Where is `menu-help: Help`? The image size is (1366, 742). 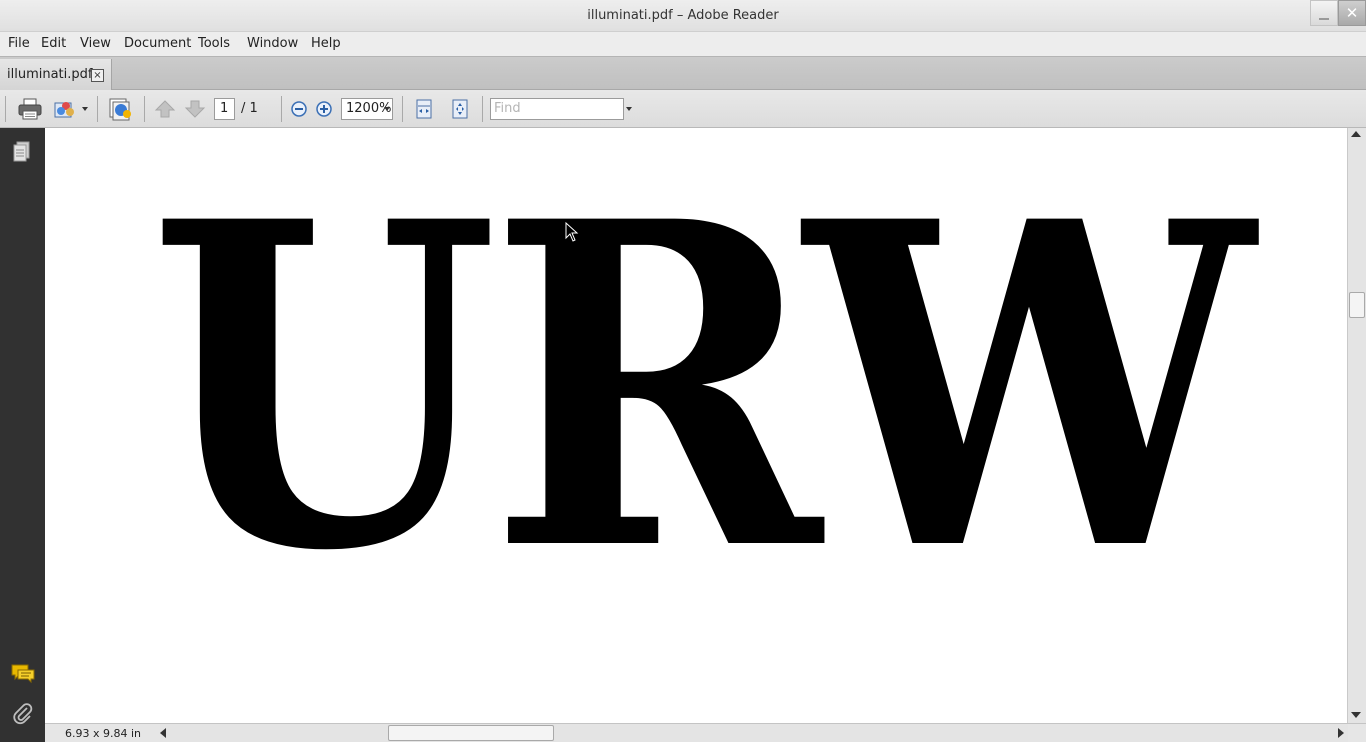
menu-help: Help is located at coordinates (326, 43).